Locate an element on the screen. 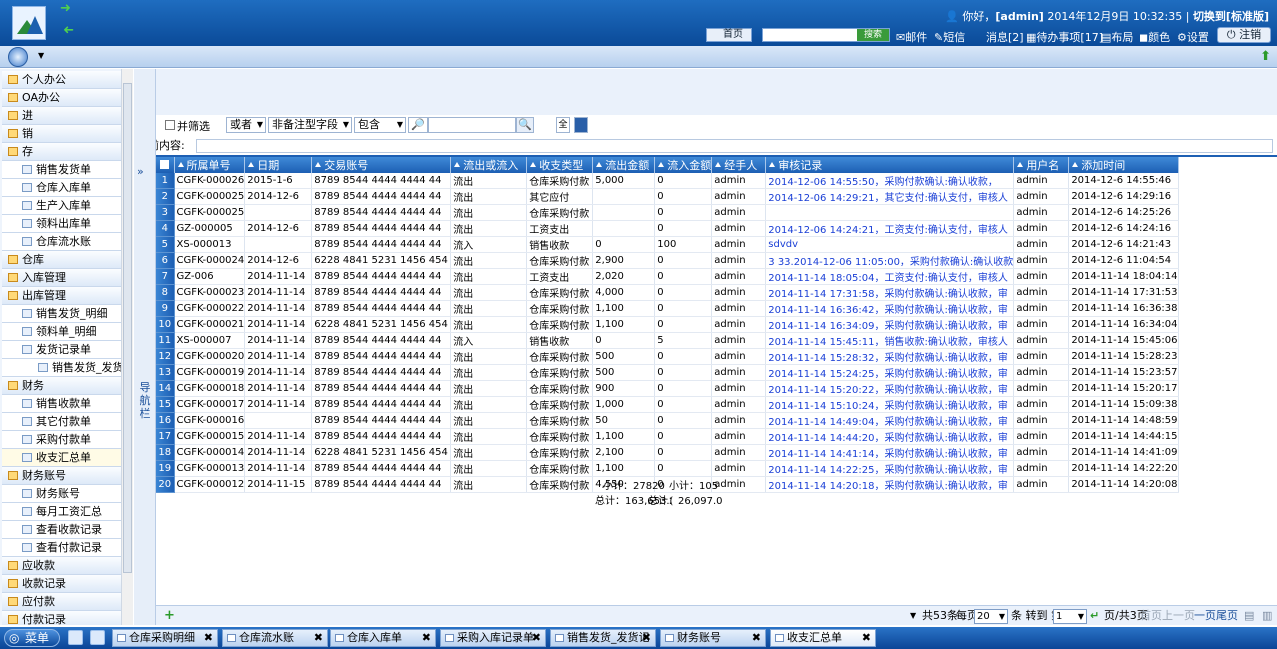  row-number: 16 is located at coordinates (165, 420).